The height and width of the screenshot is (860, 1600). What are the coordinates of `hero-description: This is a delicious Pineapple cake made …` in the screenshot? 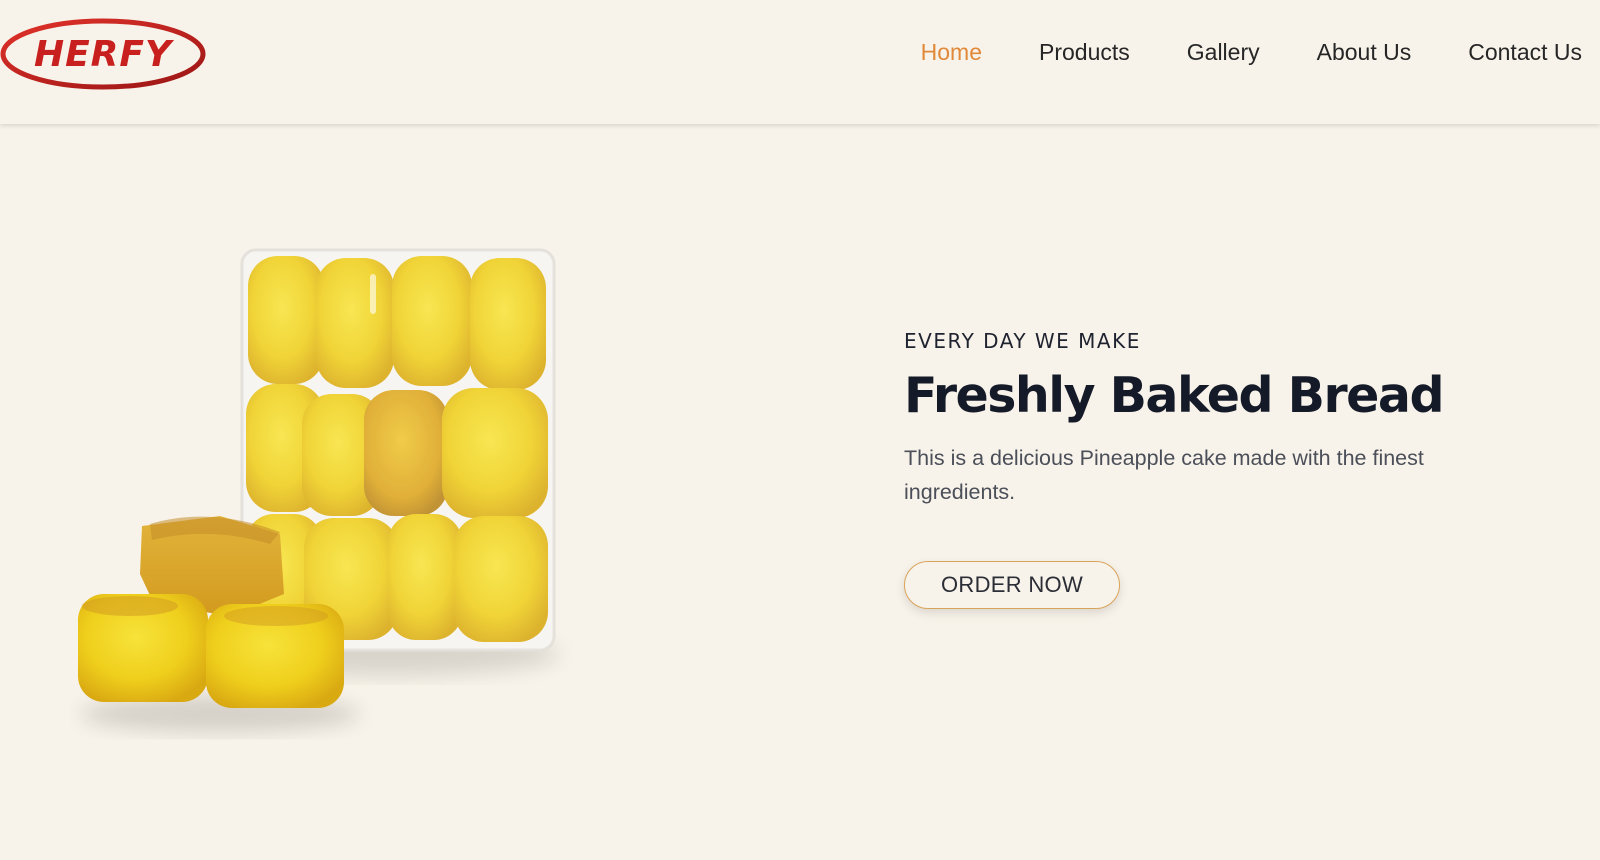 It's located at (1164, 474).